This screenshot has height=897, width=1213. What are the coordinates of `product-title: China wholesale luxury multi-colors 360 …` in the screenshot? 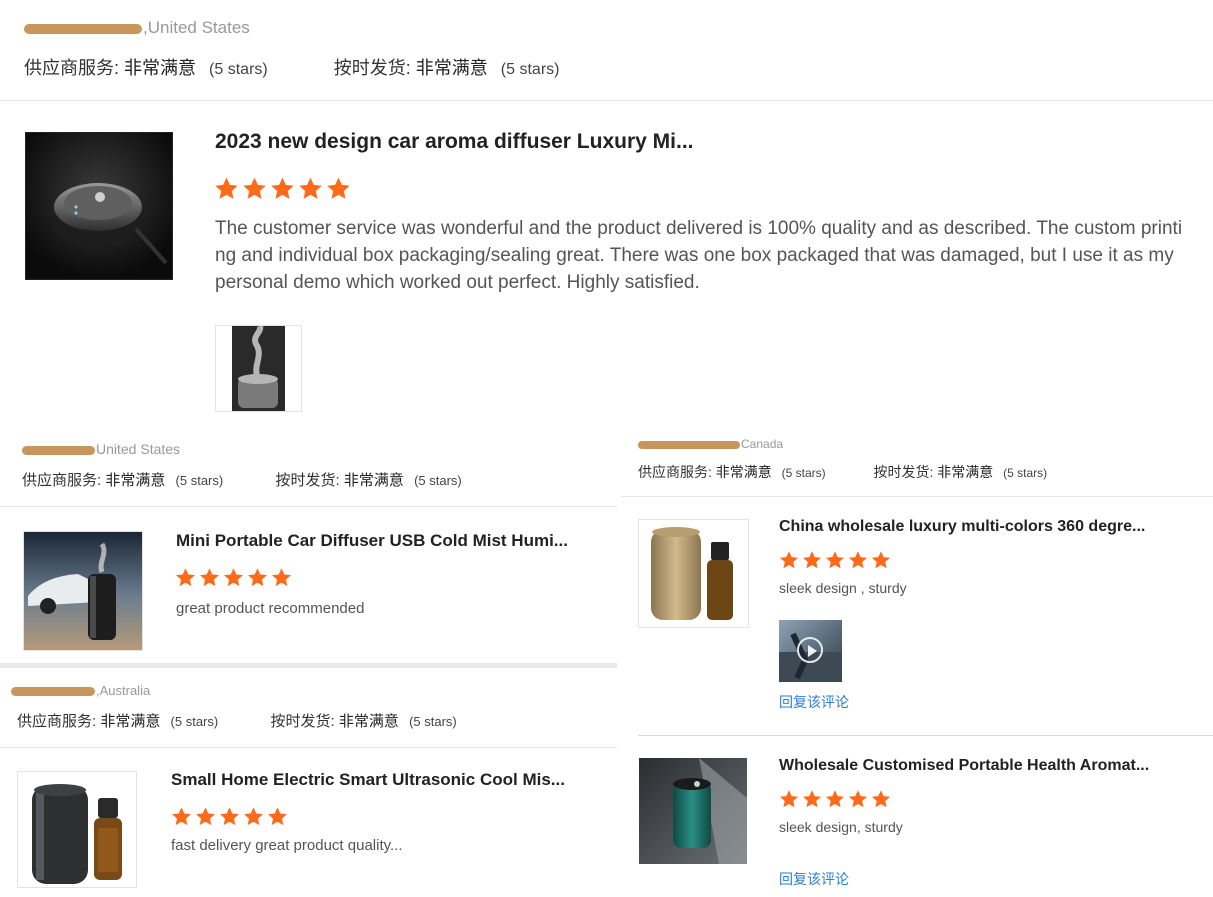 It's located at (962, 527).